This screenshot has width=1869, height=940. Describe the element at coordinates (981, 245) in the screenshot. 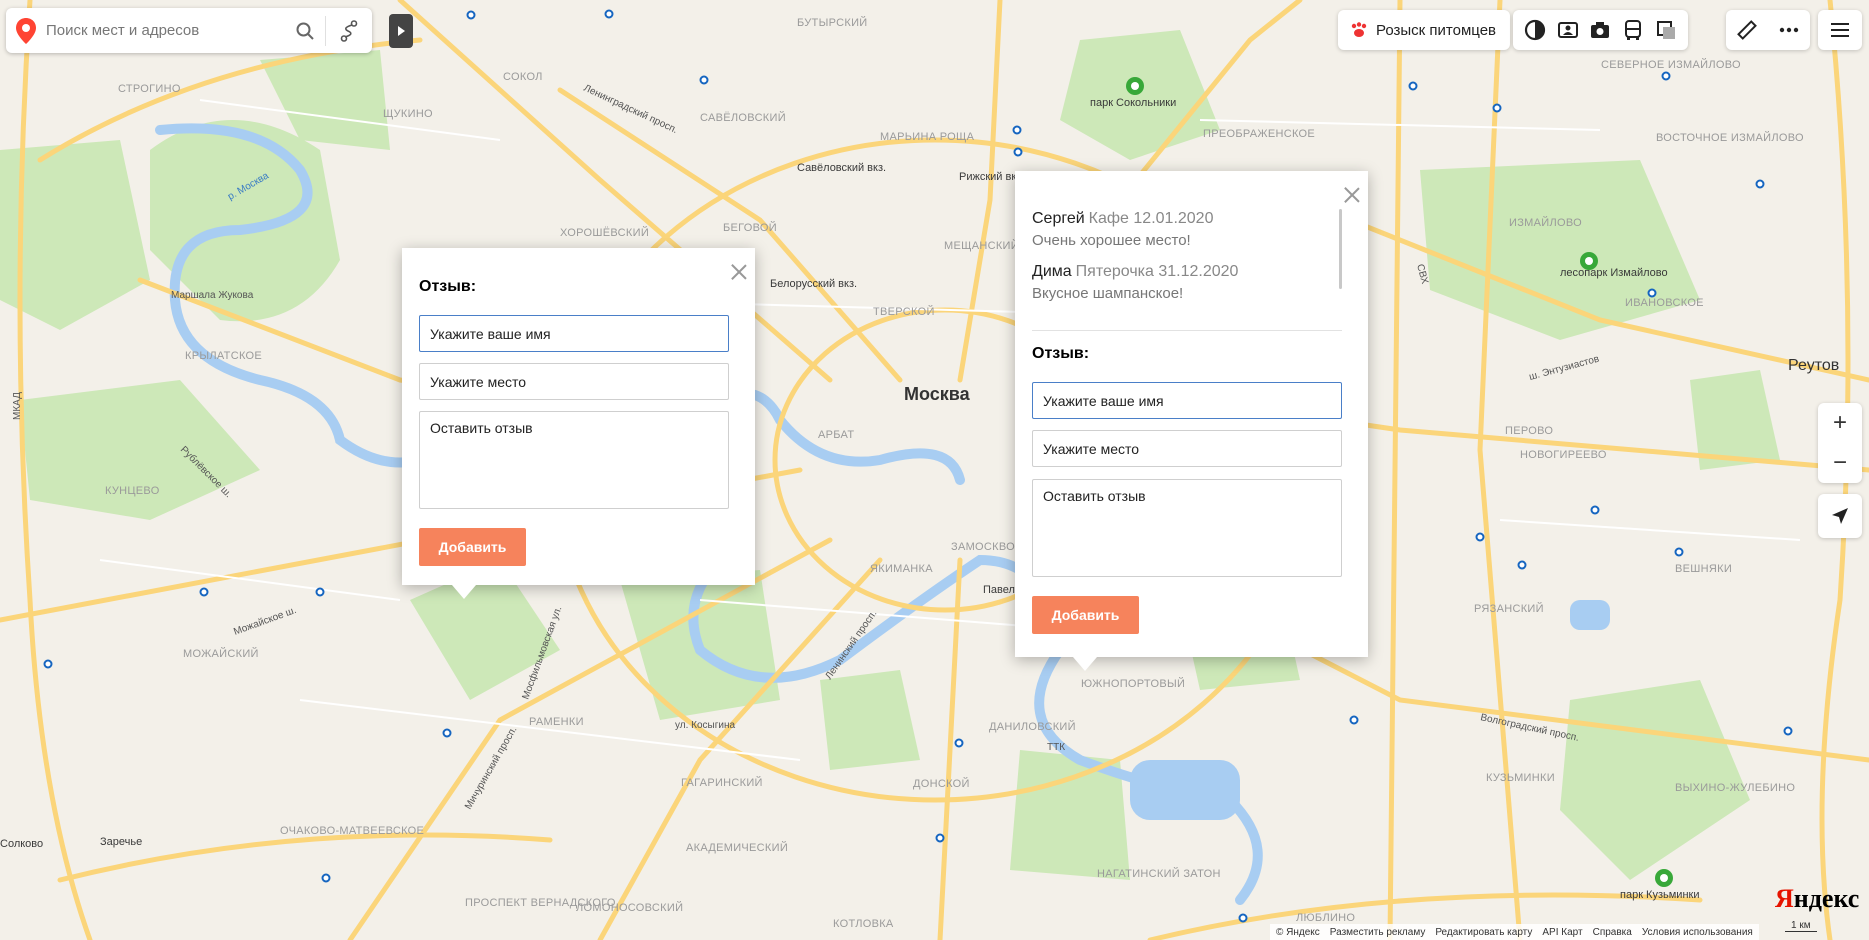

I see `svg-text: МЕЩАНСКИЙ` at that location.